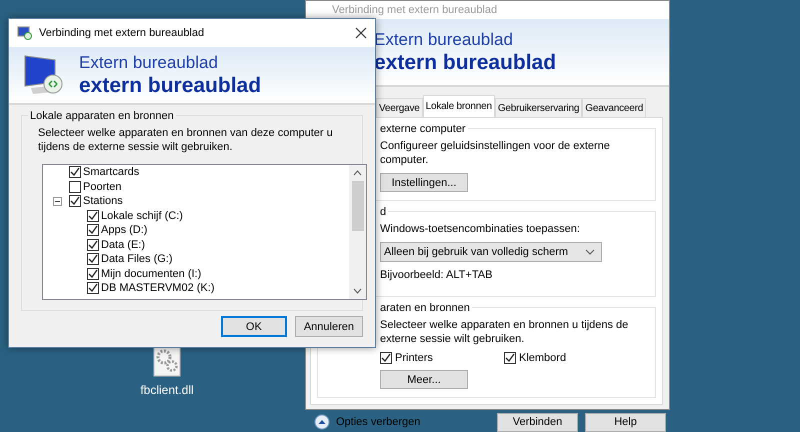 The image size is (800, 432). What do you see at coordinates (137, 259) in the screenshot?
I see `tree-item: Data Files (G:)` at bounding box center [137, 259].